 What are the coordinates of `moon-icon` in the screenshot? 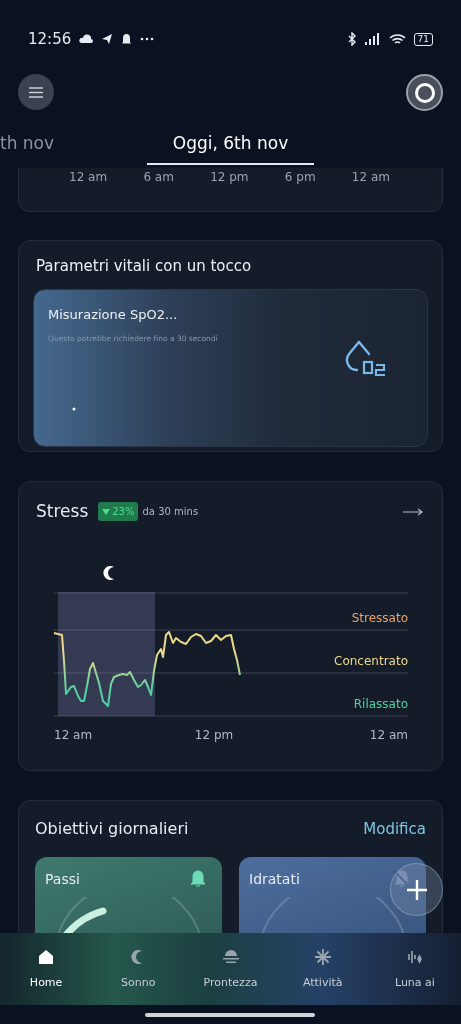 It's located at (108, 573).